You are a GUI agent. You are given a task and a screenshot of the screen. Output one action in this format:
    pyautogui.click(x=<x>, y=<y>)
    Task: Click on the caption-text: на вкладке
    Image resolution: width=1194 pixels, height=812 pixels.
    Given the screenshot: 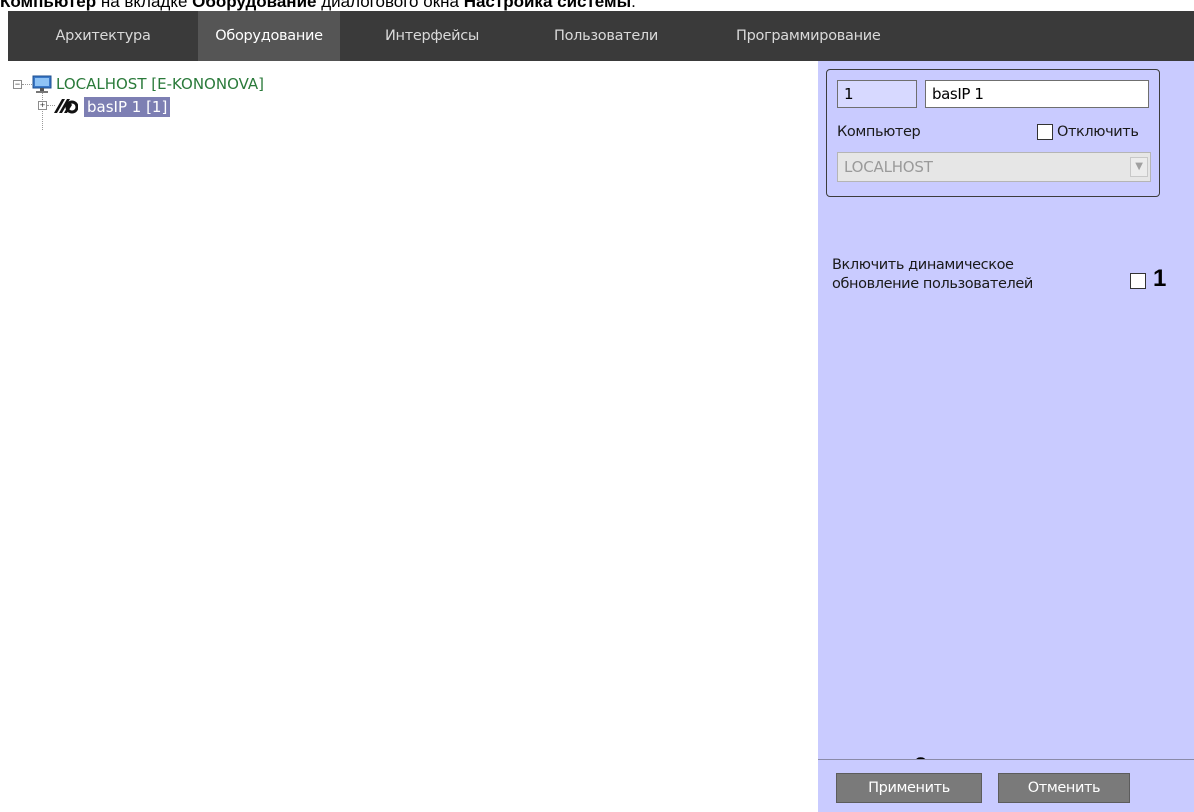 What is the action you would take?
    pyautogui.click(x=144, y=5)
    